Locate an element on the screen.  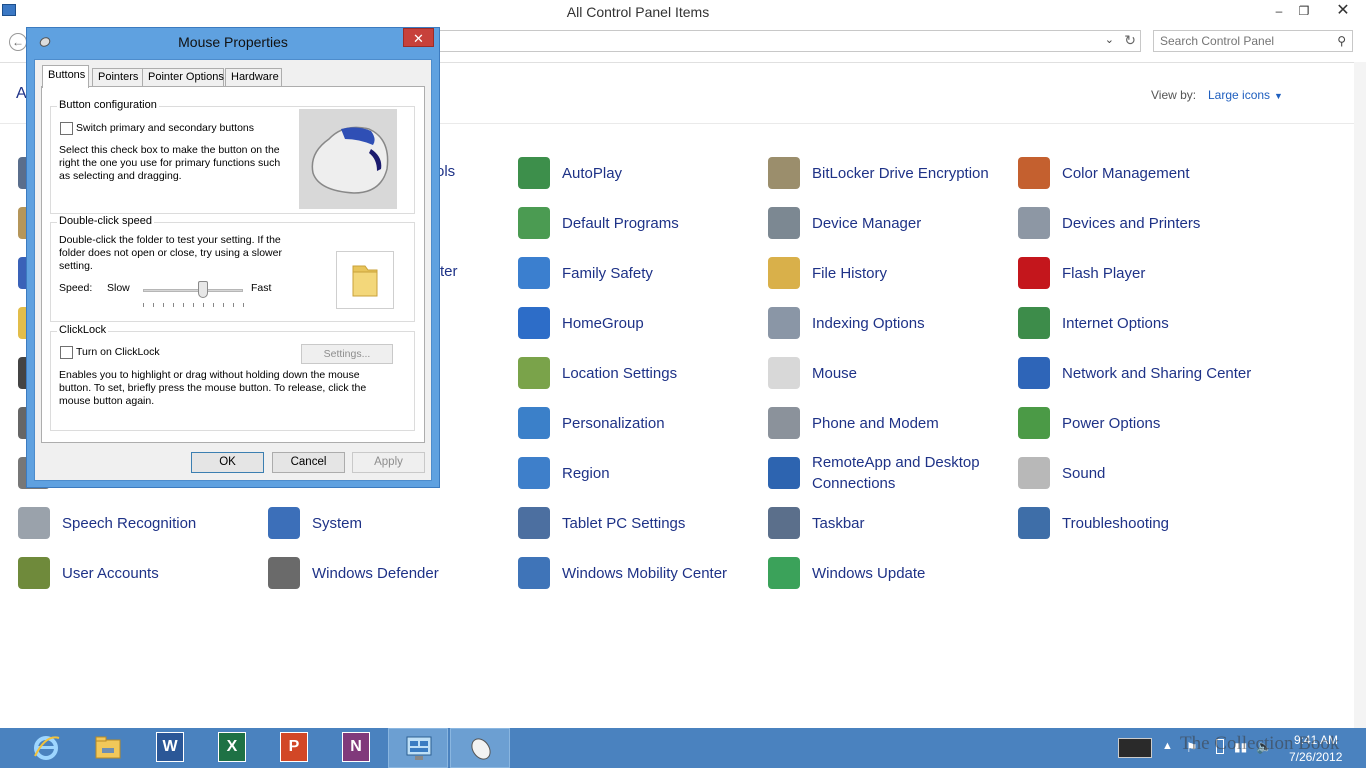
control-panel-item: Power Options is located at coordinates (1138, 423).